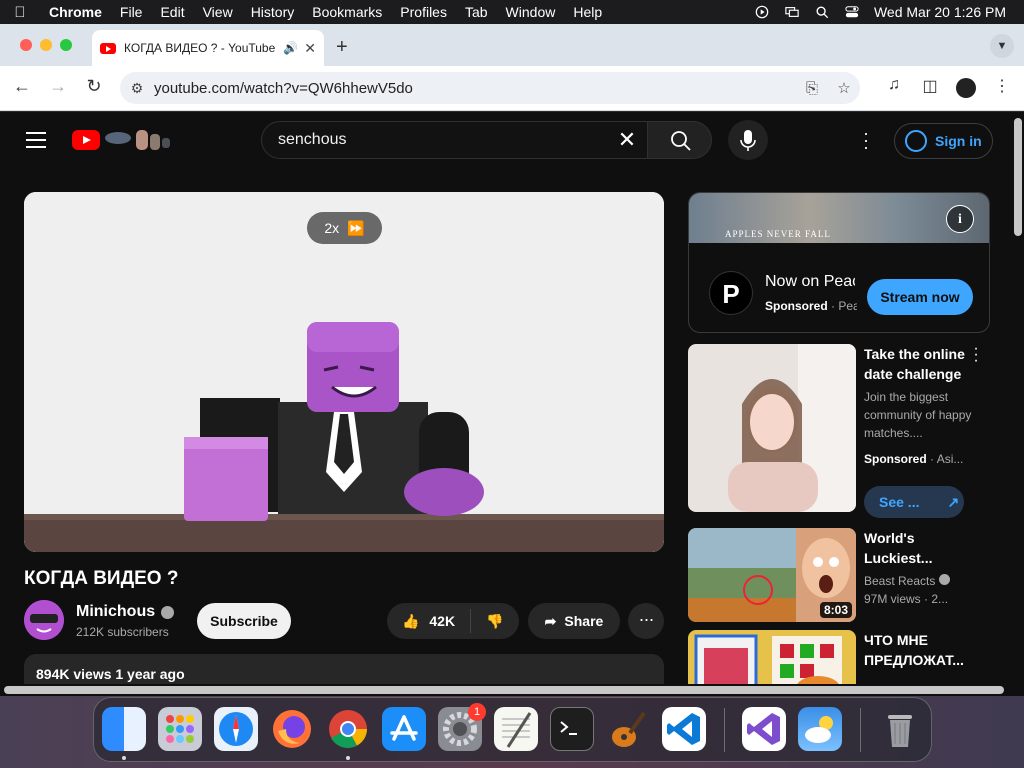 The width and height of the screenshot is (1024, 768). I want to click on new-tab-button: +, so click(342, 47).